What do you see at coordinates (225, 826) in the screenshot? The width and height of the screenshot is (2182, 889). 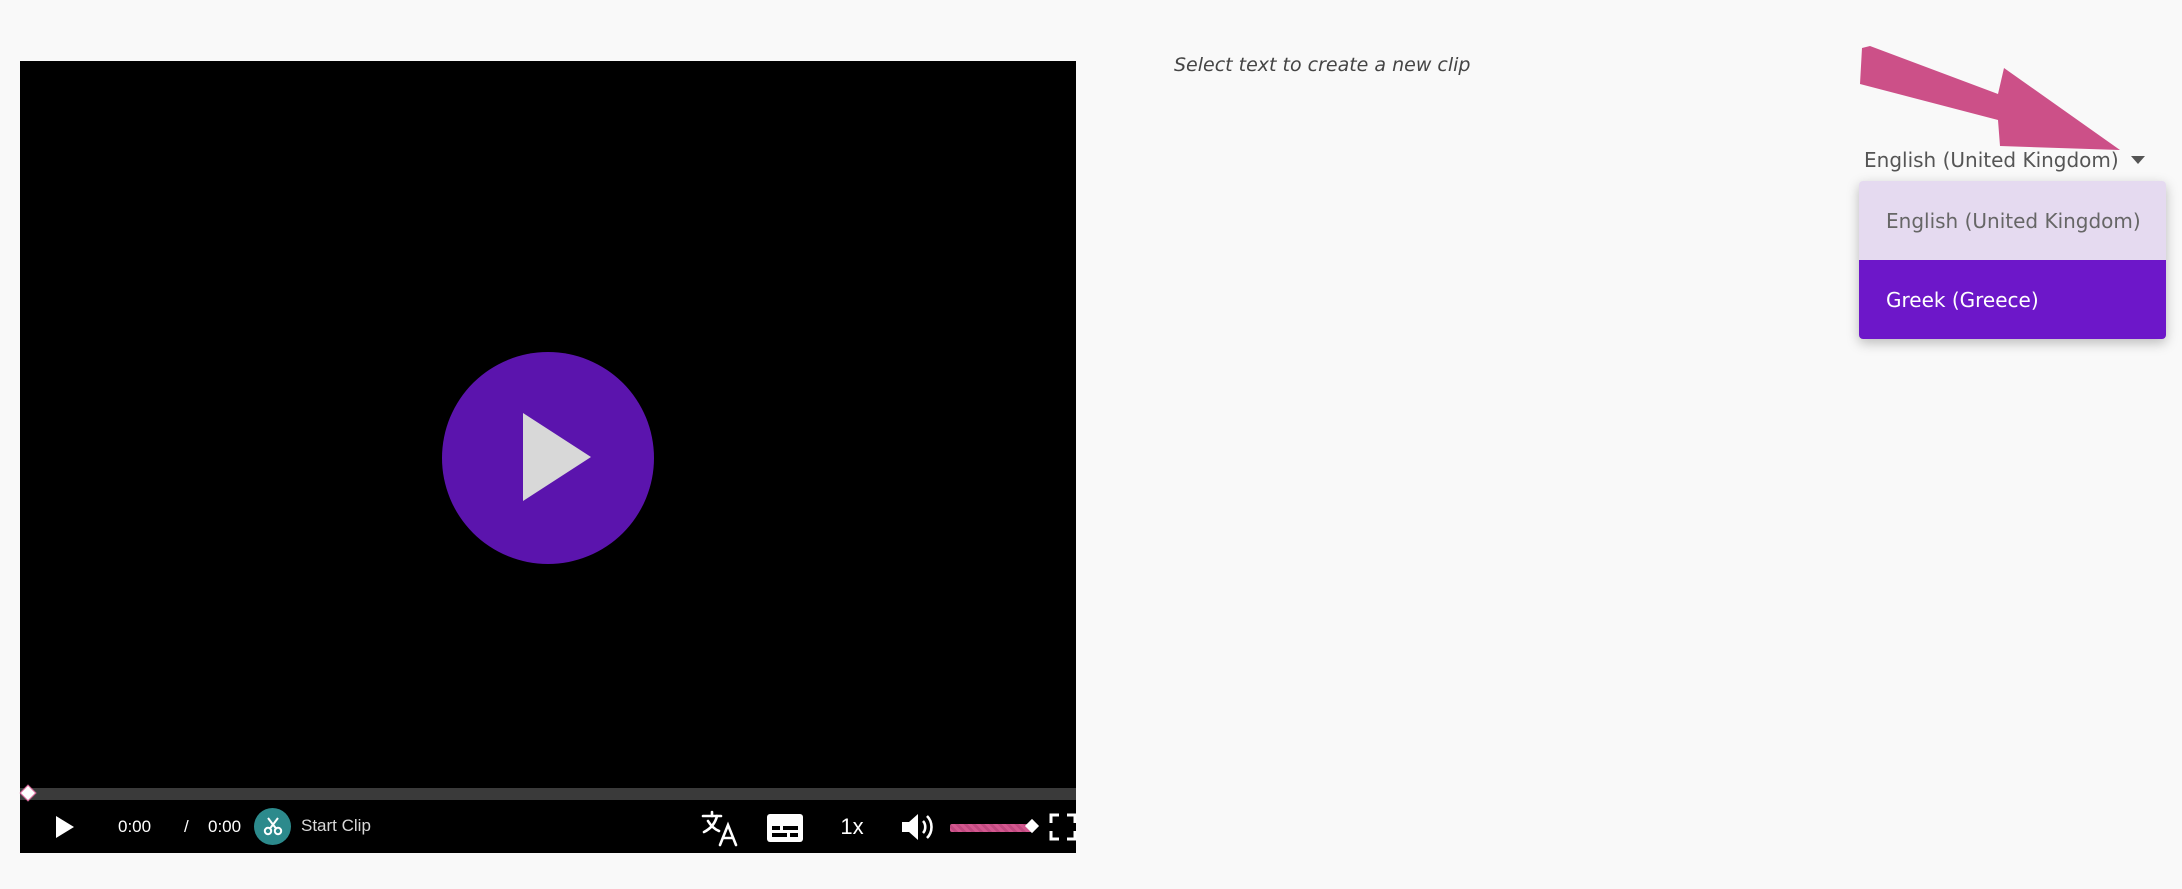 I see `duration: 0:00` at bounding box center [225, 826].